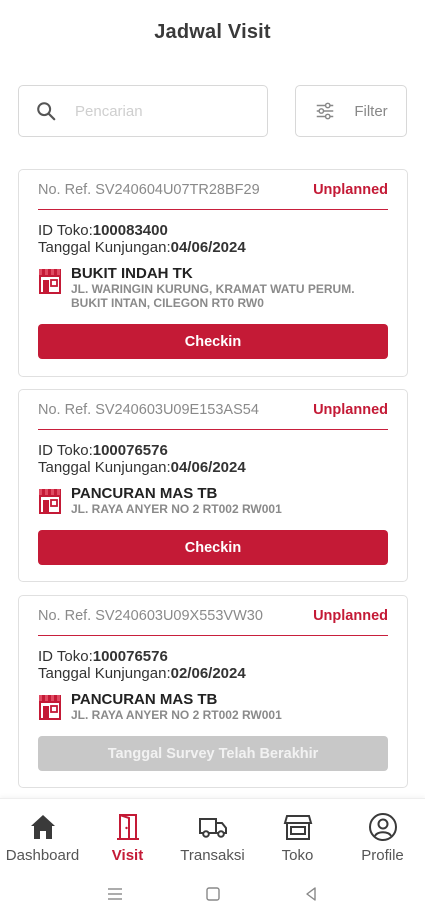 The image size is (425, 917). I want to click on bottom-nav: Dashboard Visit Transaksi Toko Profile, so click(212, 834).